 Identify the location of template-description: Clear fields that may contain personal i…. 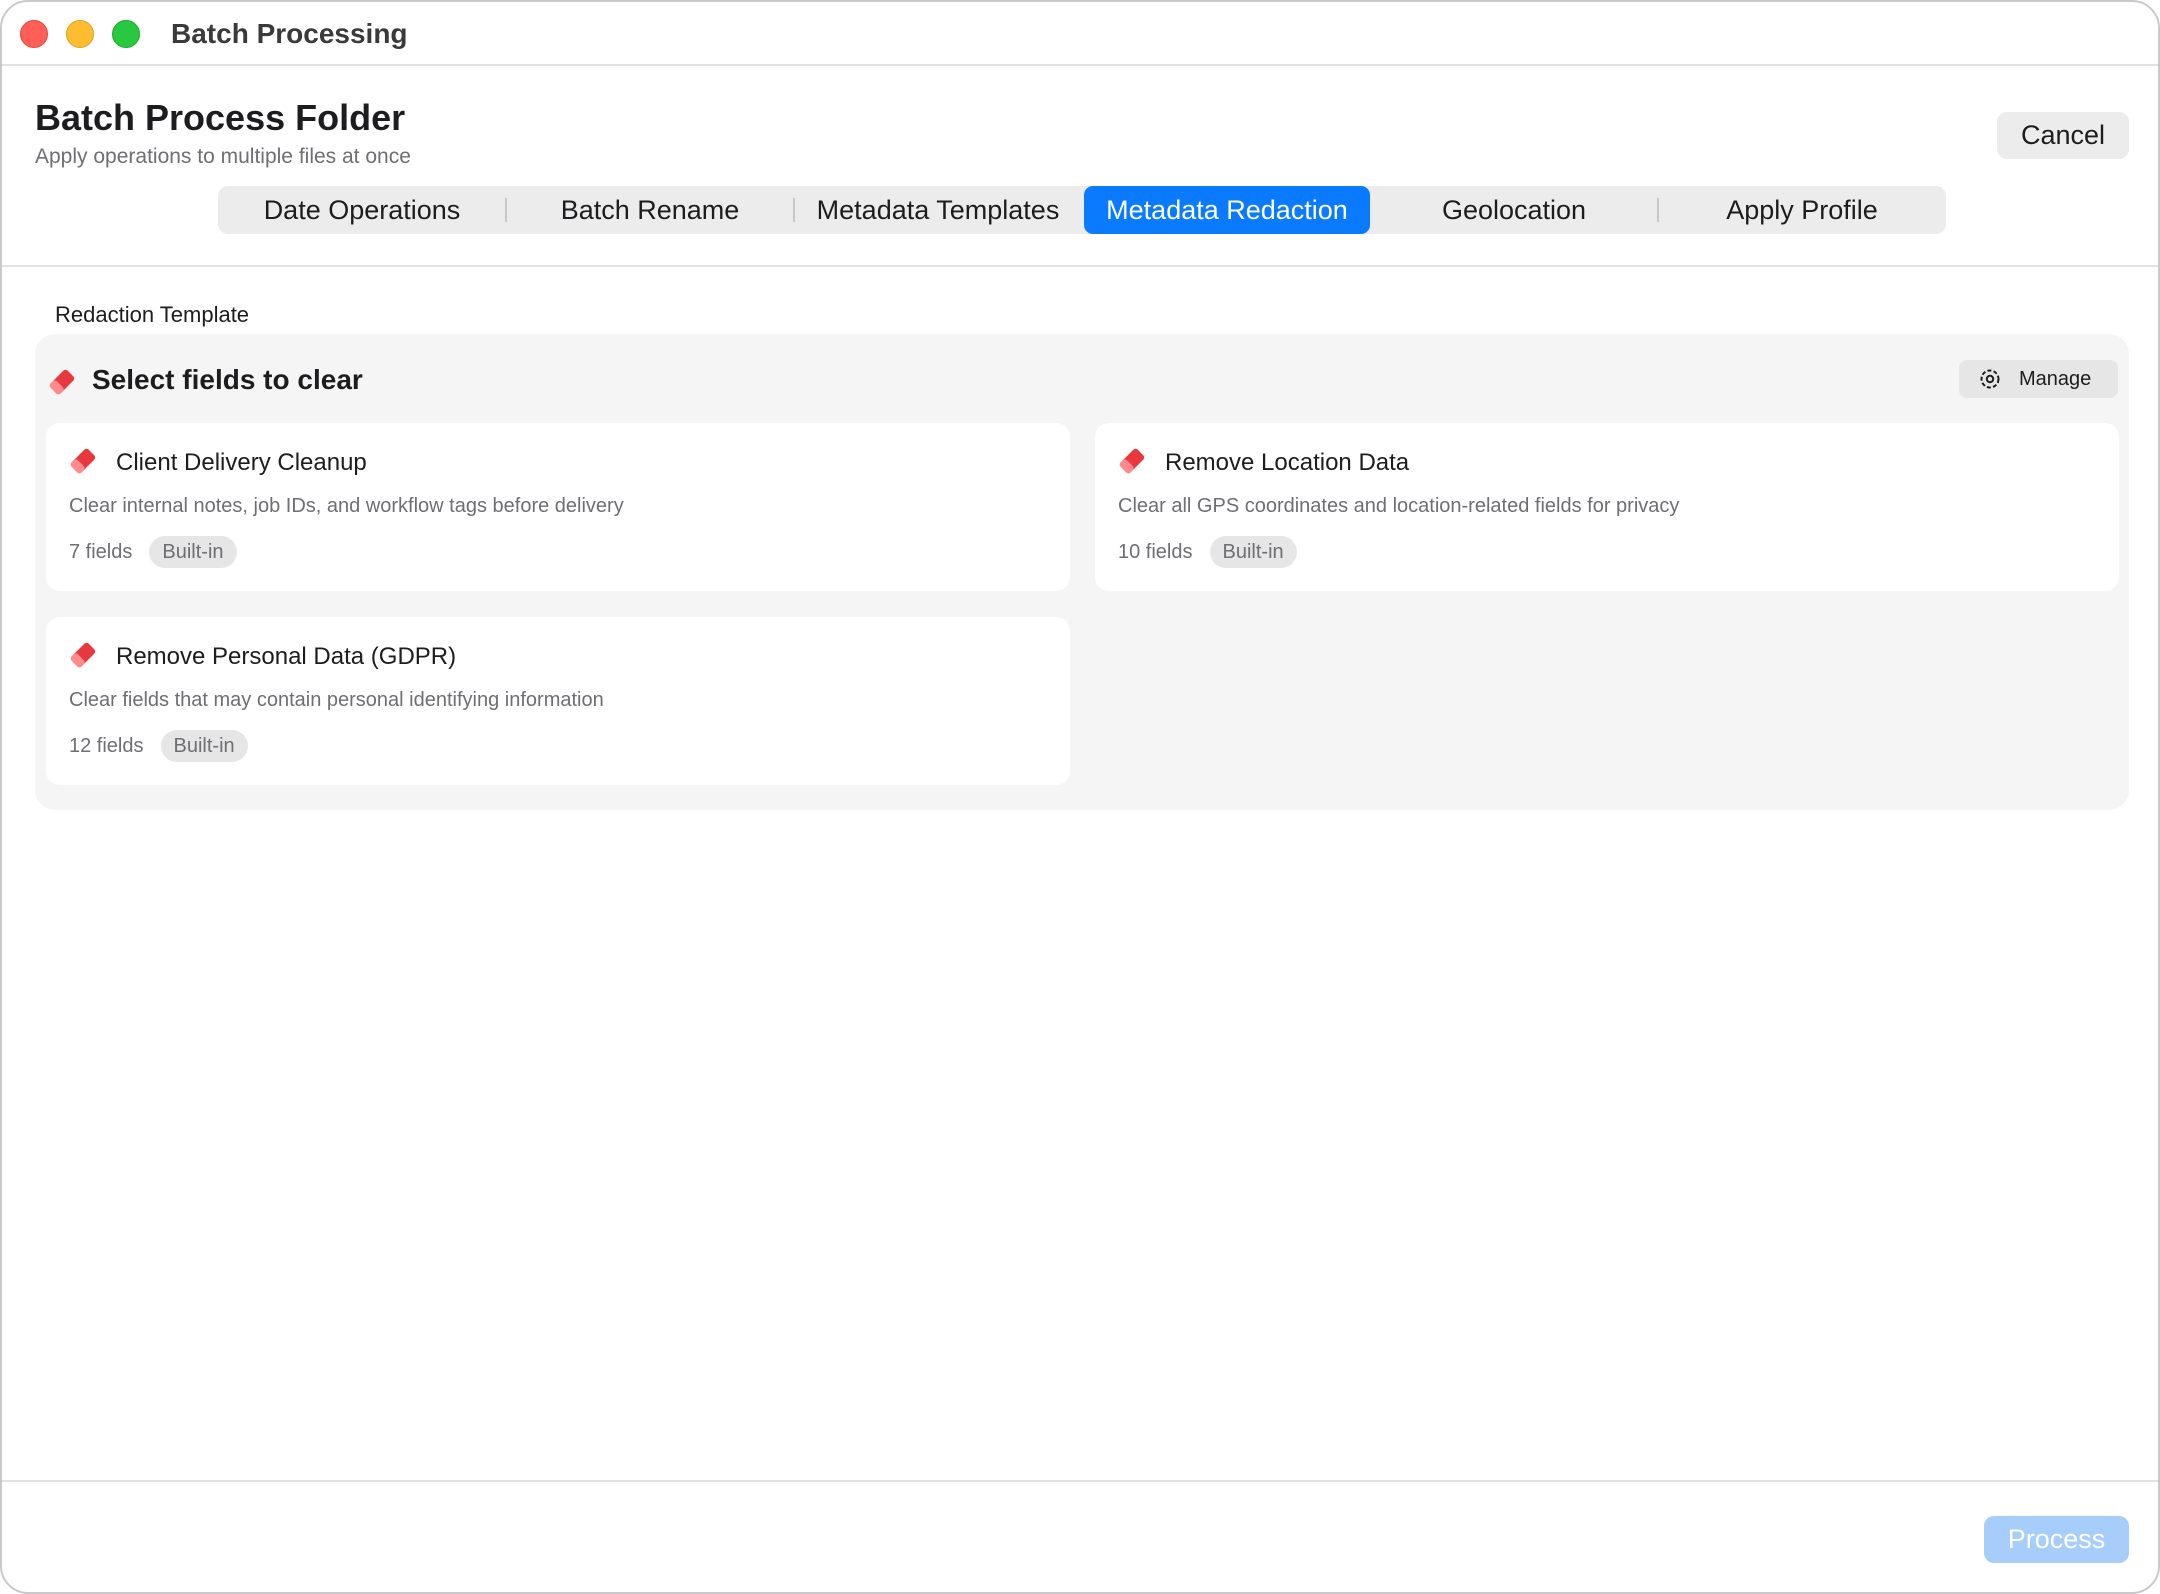
(336, 700).